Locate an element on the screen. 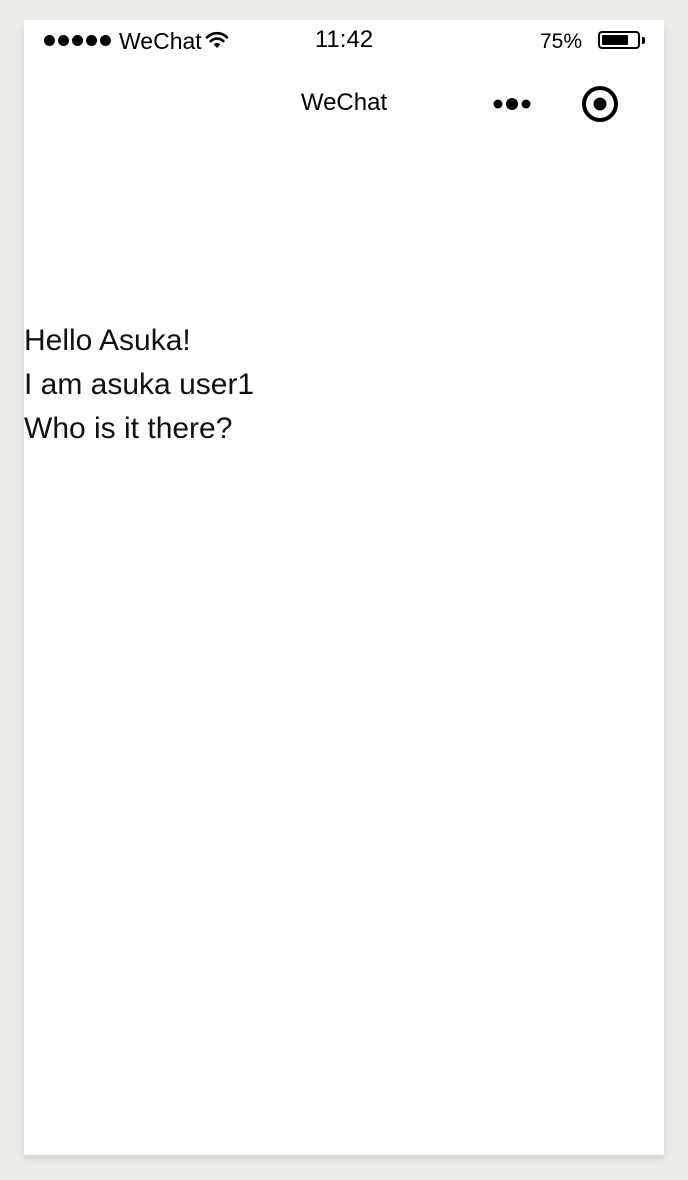  page-title: WeChat is located at coordinates (344, 102).